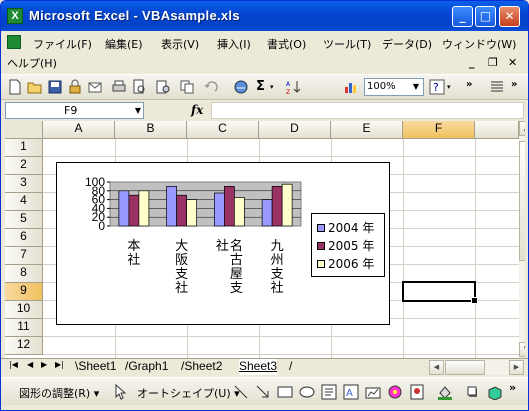 Image resolution: width=529 pixels, height=411 pixels. I want to click on row-header-11: 11, so click(24, 328).